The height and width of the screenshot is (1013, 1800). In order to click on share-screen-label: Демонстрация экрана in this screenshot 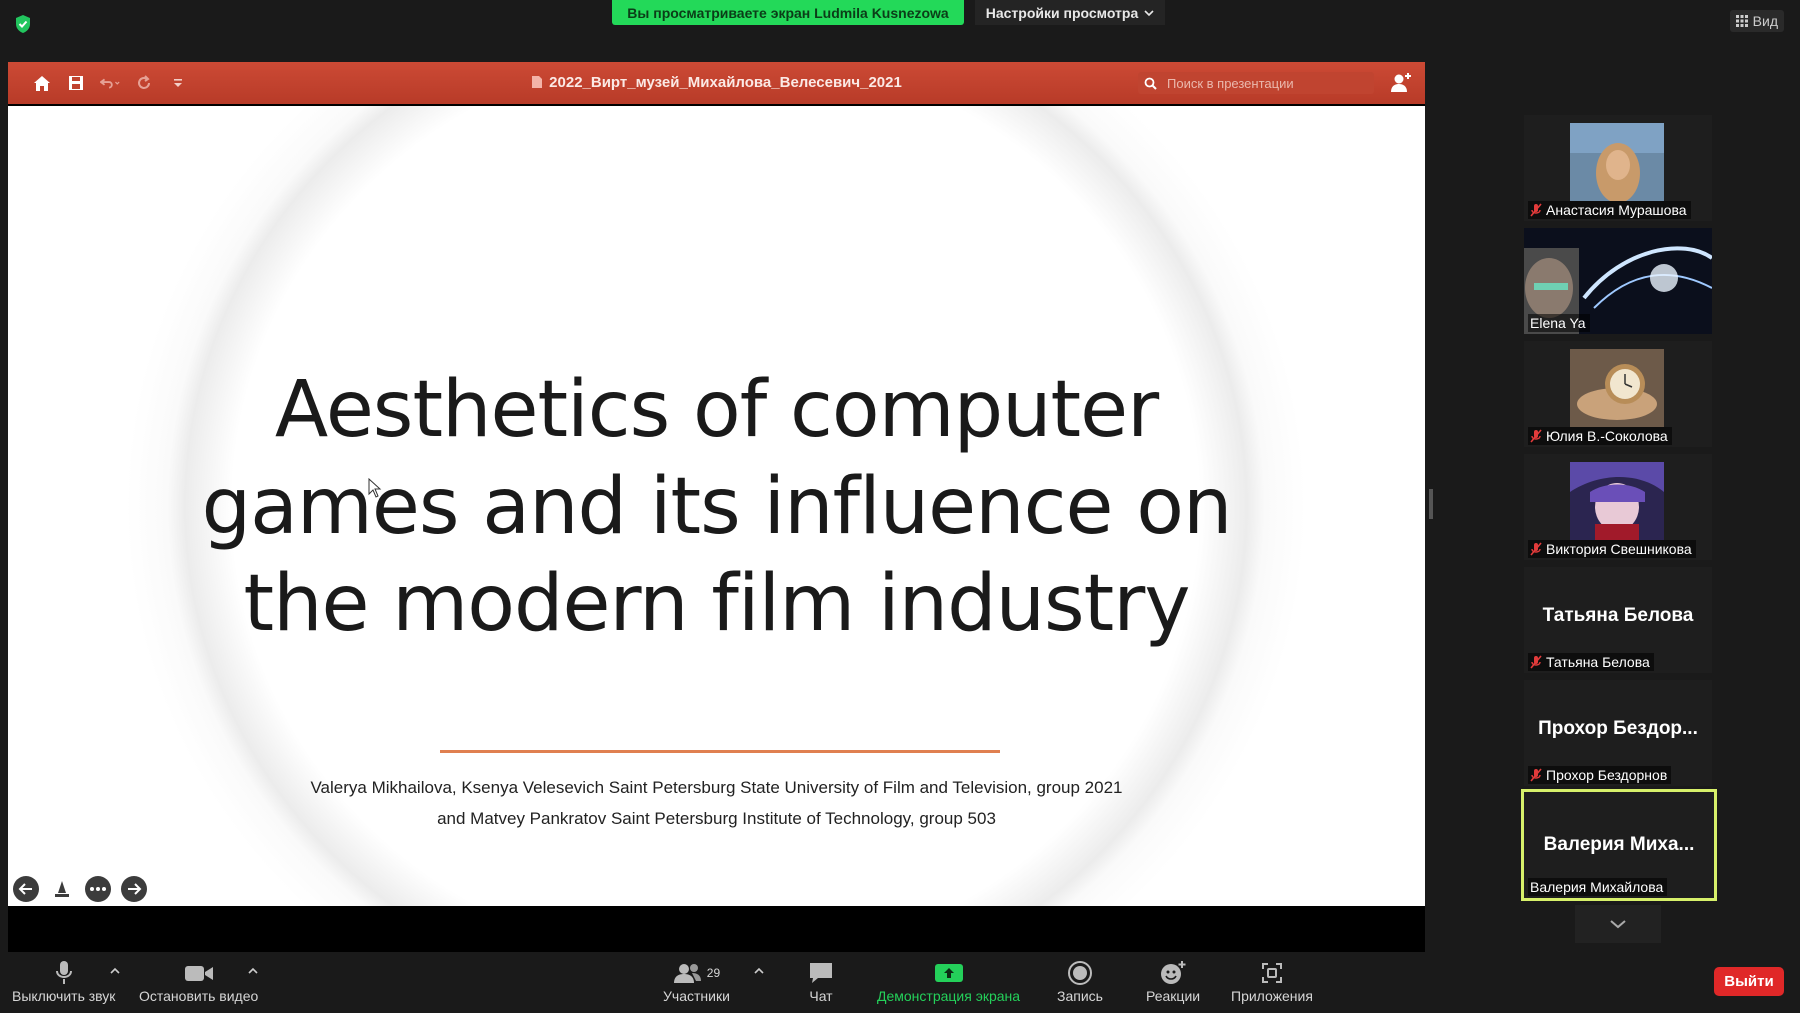, I will do `click(949, 996)`.